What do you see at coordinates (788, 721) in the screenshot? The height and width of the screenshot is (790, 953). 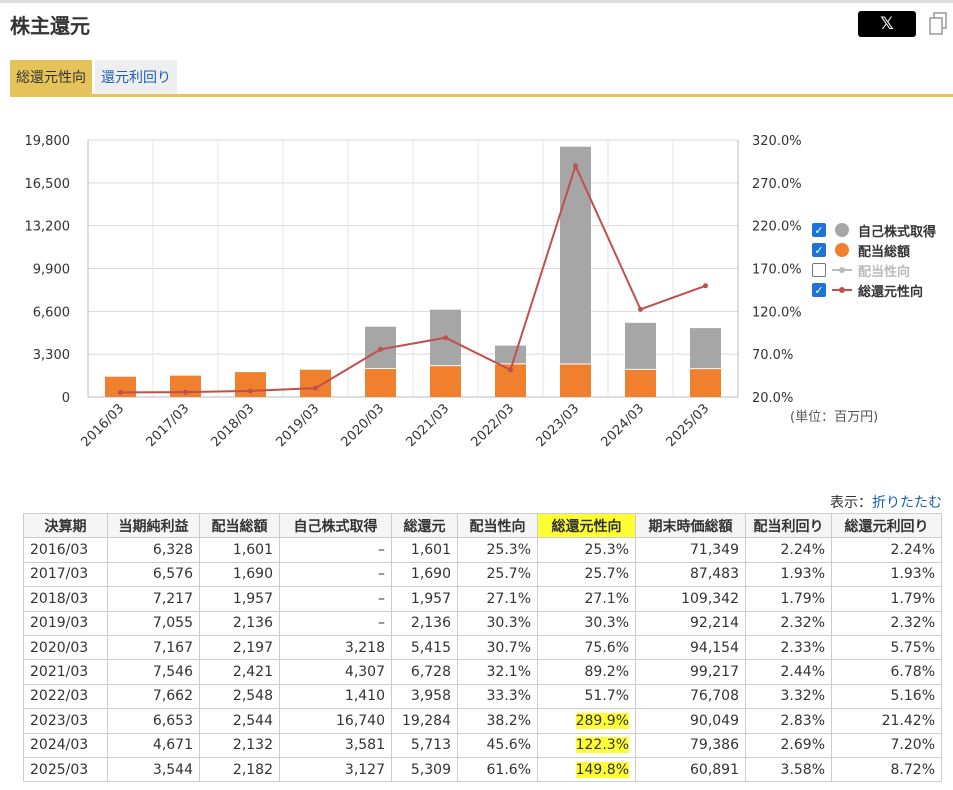 I see `table-cell: 2.83%` at bounding box center [788, 721].